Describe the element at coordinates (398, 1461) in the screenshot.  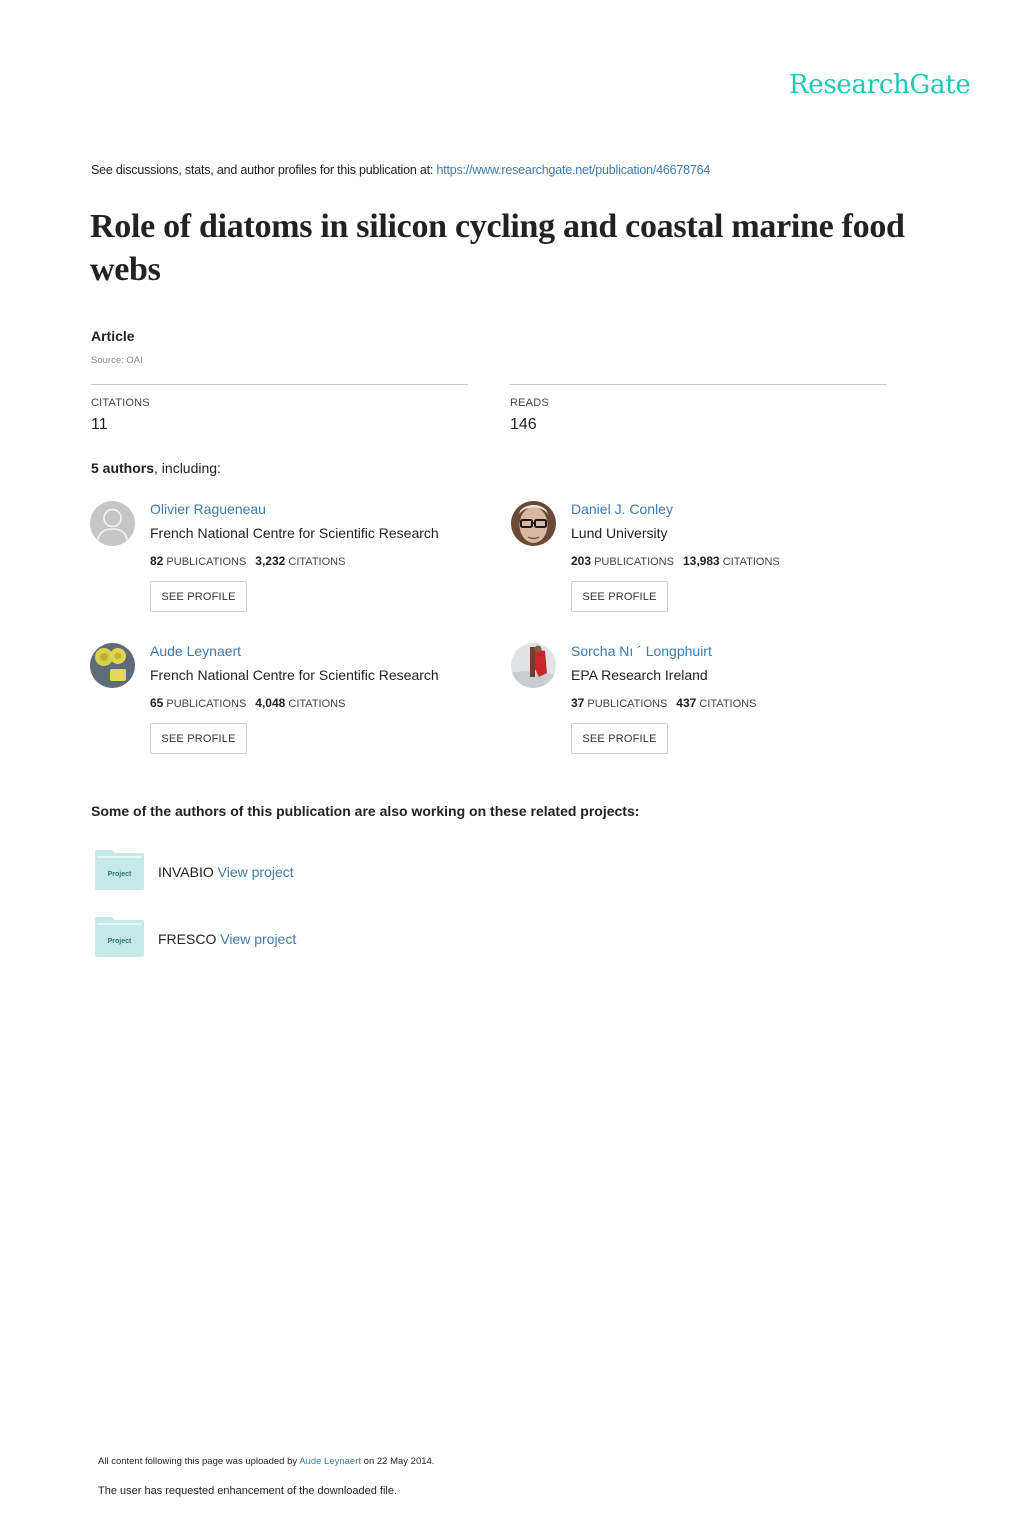
I see `upload-suffix: on 22 May 2014.` at that location.